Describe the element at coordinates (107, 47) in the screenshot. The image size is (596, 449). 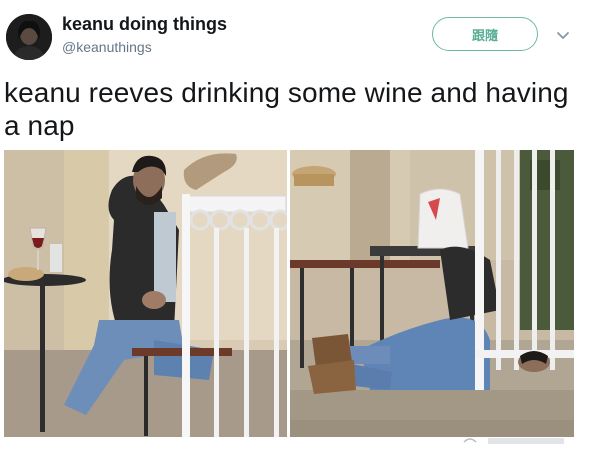
I see `user-handle: @keanuthings` at that location.